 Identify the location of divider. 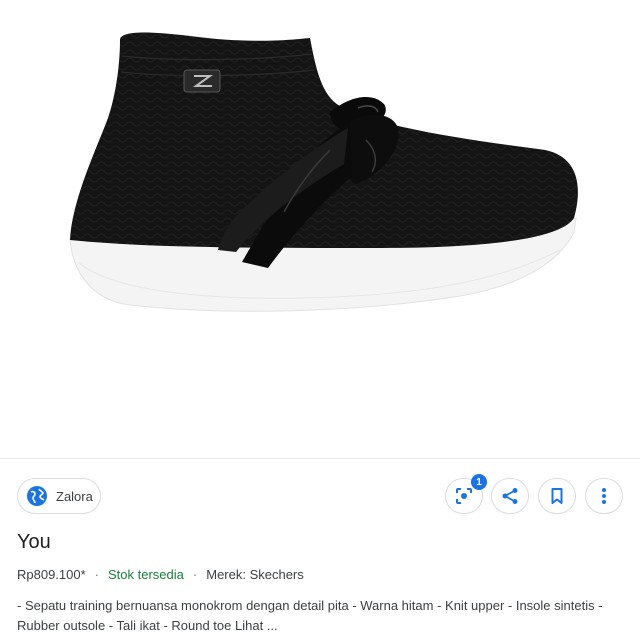
(320, 458).